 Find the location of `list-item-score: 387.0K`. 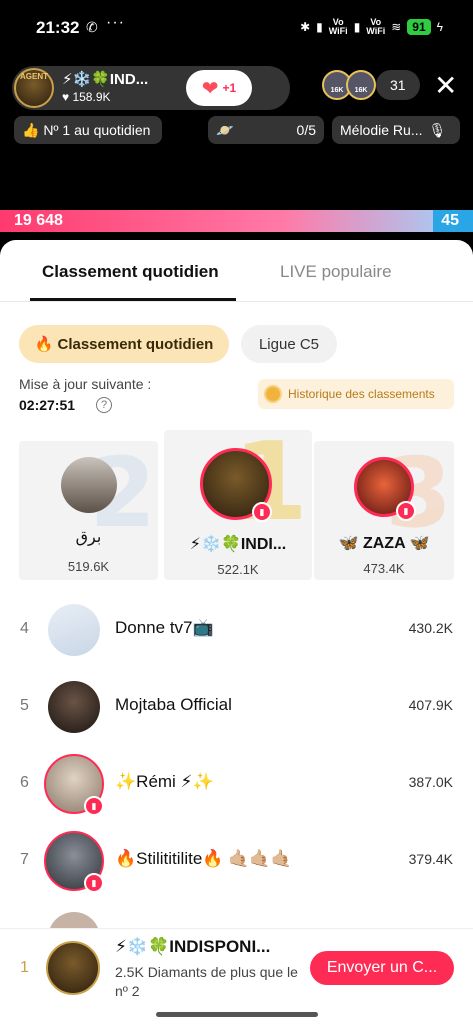

list-item-score: 387.0K is located at coordinates (430, 782).